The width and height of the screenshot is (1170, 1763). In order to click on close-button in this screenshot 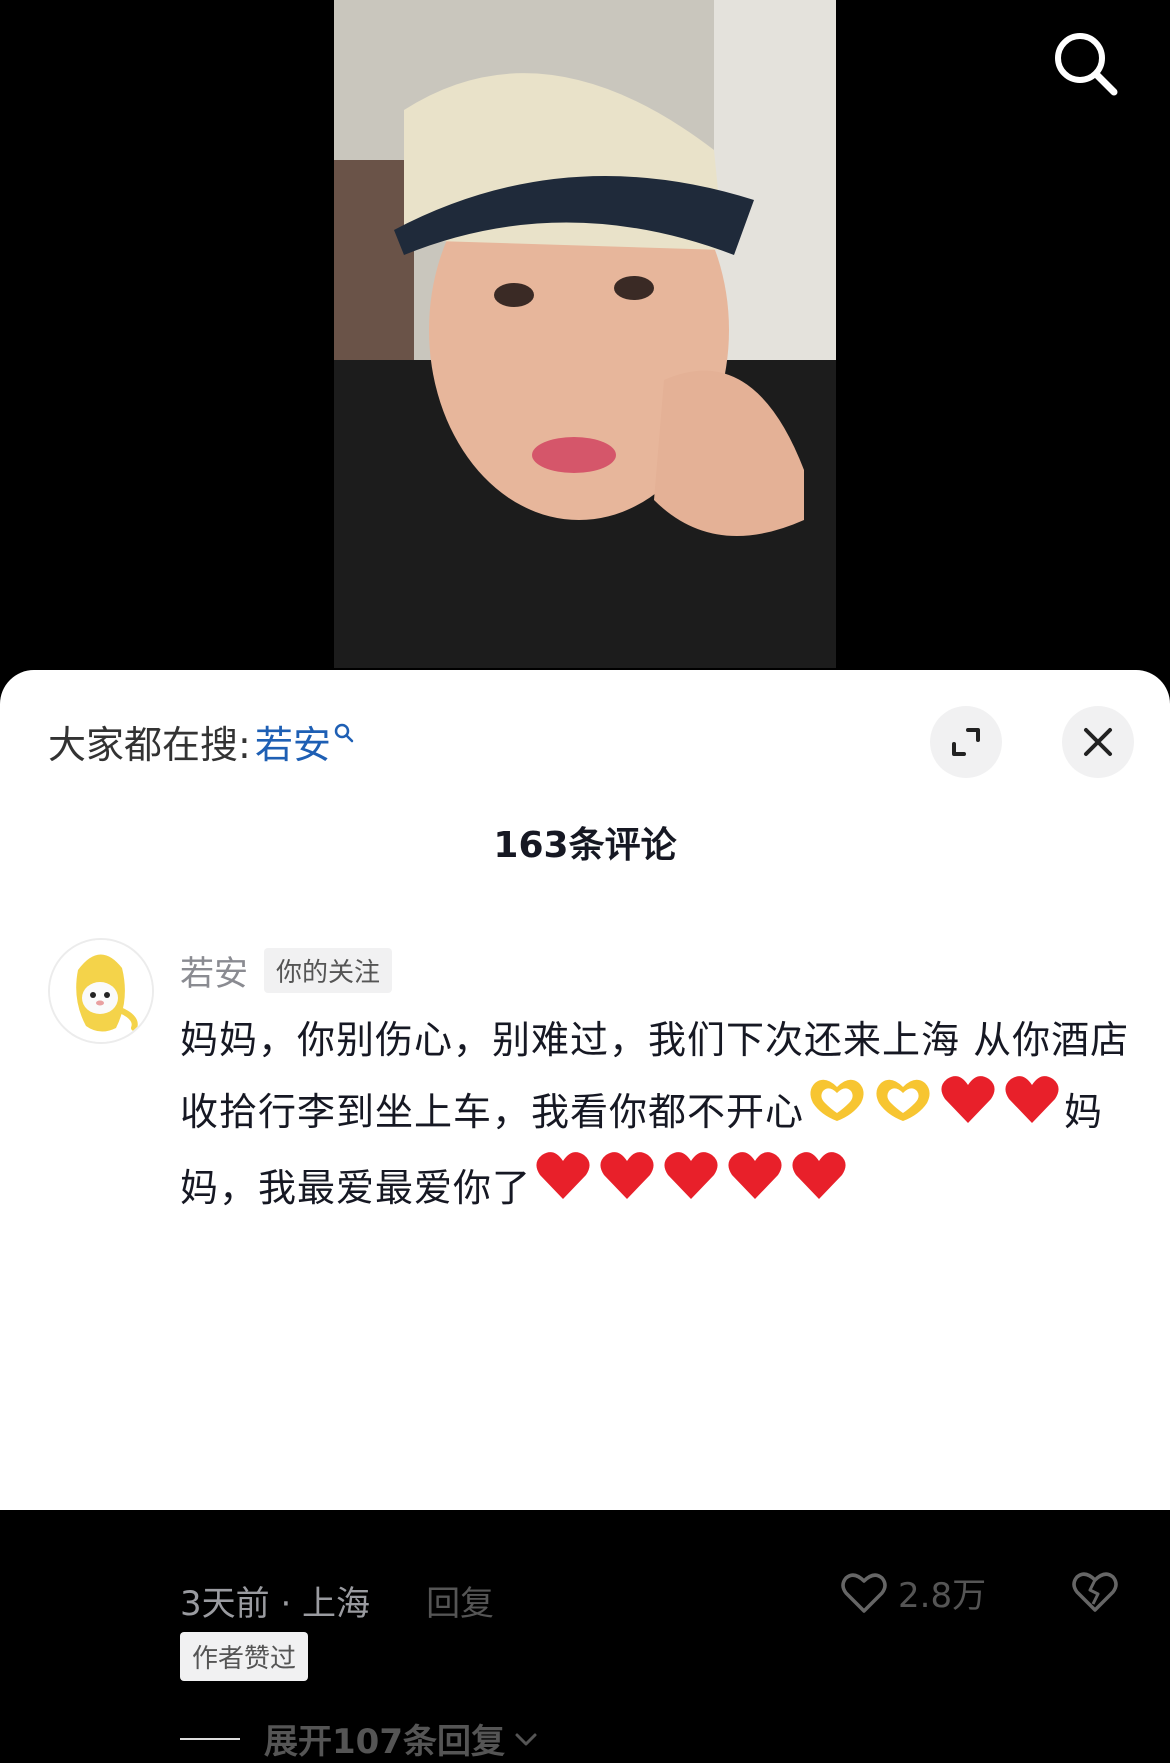, I will do `click(1098, 742)`.